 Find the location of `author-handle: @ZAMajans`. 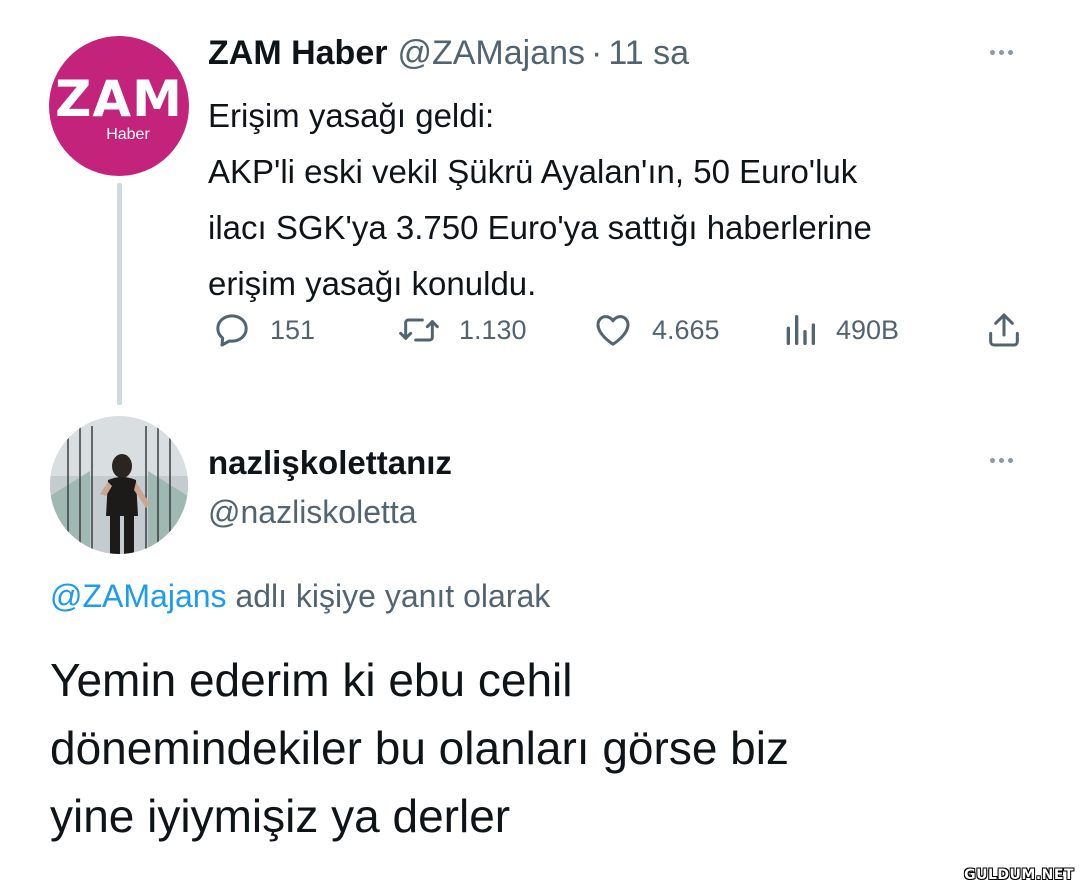

author-handle: @ZAMajans is located at coordinates (491, 53).